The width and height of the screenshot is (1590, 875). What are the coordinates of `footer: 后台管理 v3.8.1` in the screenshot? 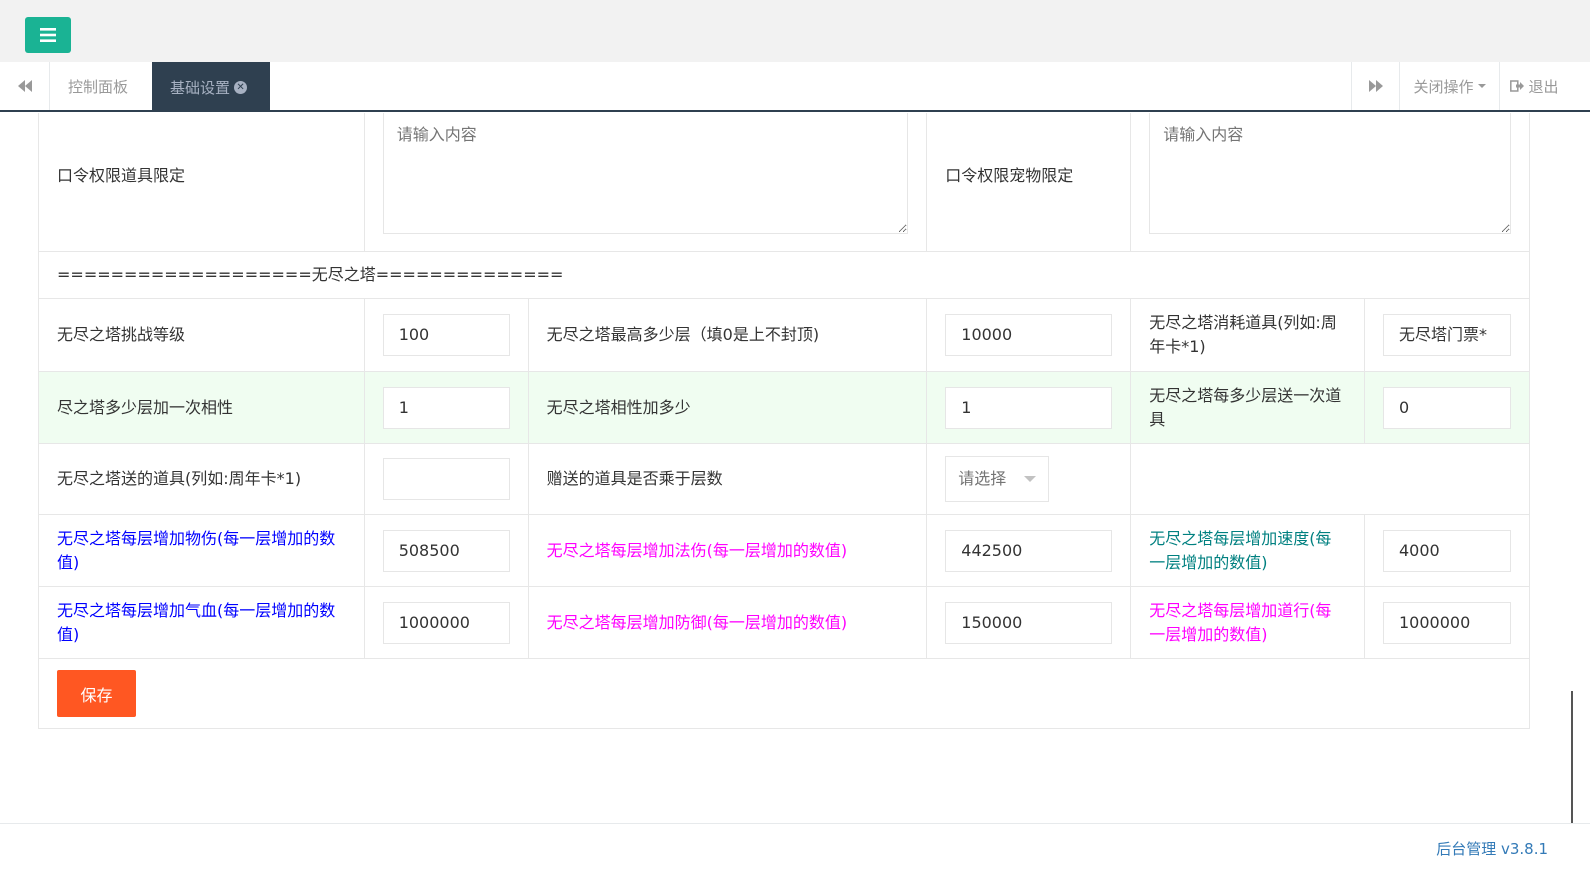 It's located at (795, 849).